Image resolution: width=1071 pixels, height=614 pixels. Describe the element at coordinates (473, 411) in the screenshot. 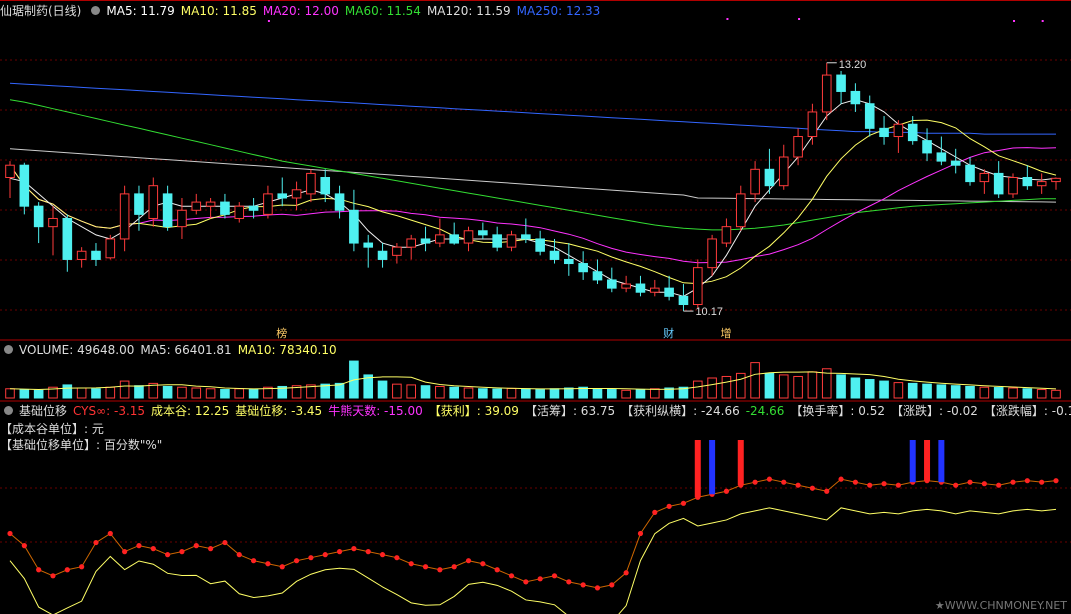

I see `indicator-legend-item-5: 【获利】: 39.09` at that location.